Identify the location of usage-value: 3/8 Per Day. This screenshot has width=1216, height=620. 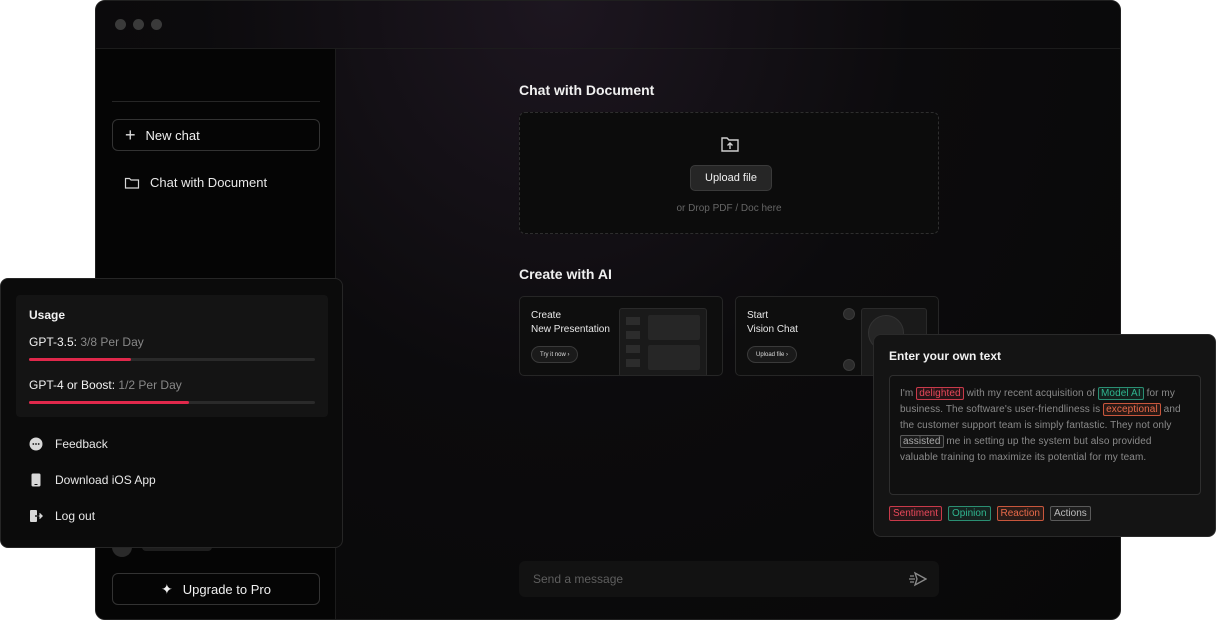
(112, 342).